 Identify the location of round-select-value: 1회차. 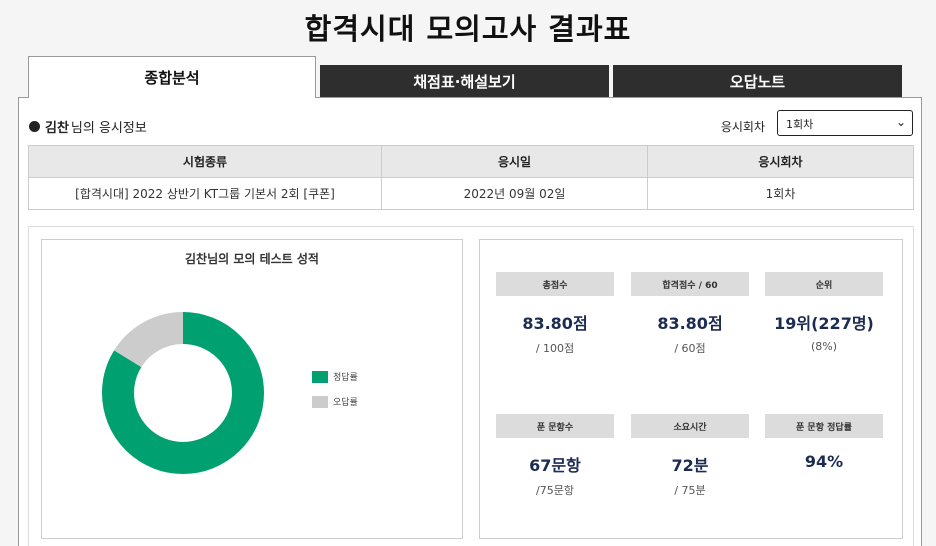
(800, 124).